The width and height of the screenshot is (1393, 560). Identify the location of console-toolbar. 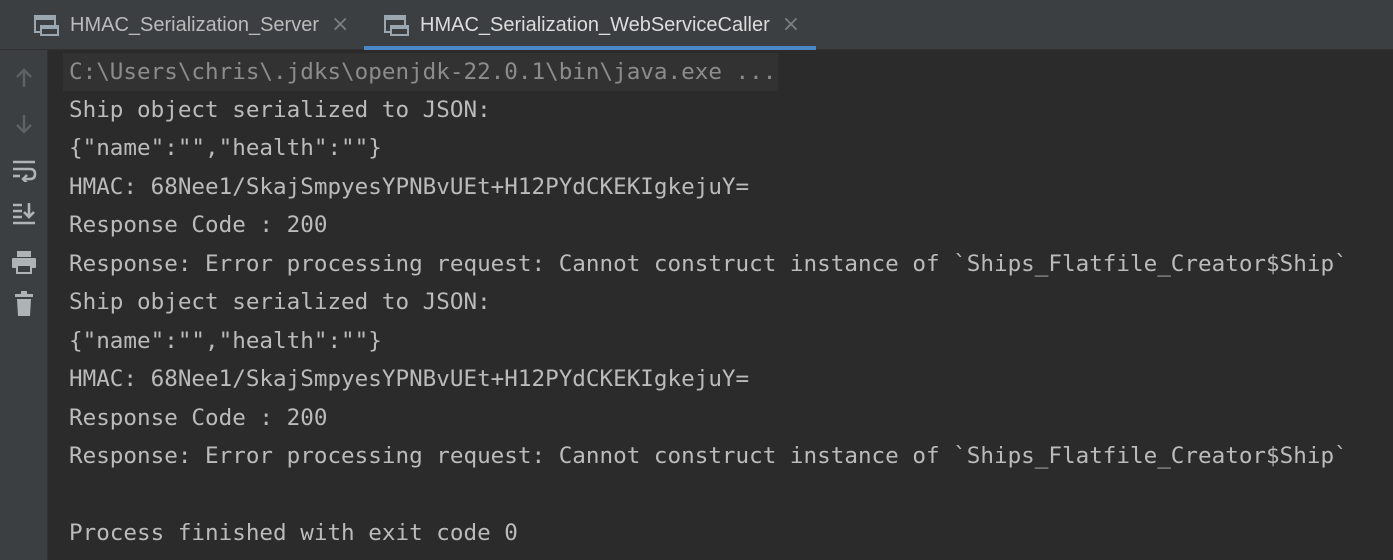
(24, 305).